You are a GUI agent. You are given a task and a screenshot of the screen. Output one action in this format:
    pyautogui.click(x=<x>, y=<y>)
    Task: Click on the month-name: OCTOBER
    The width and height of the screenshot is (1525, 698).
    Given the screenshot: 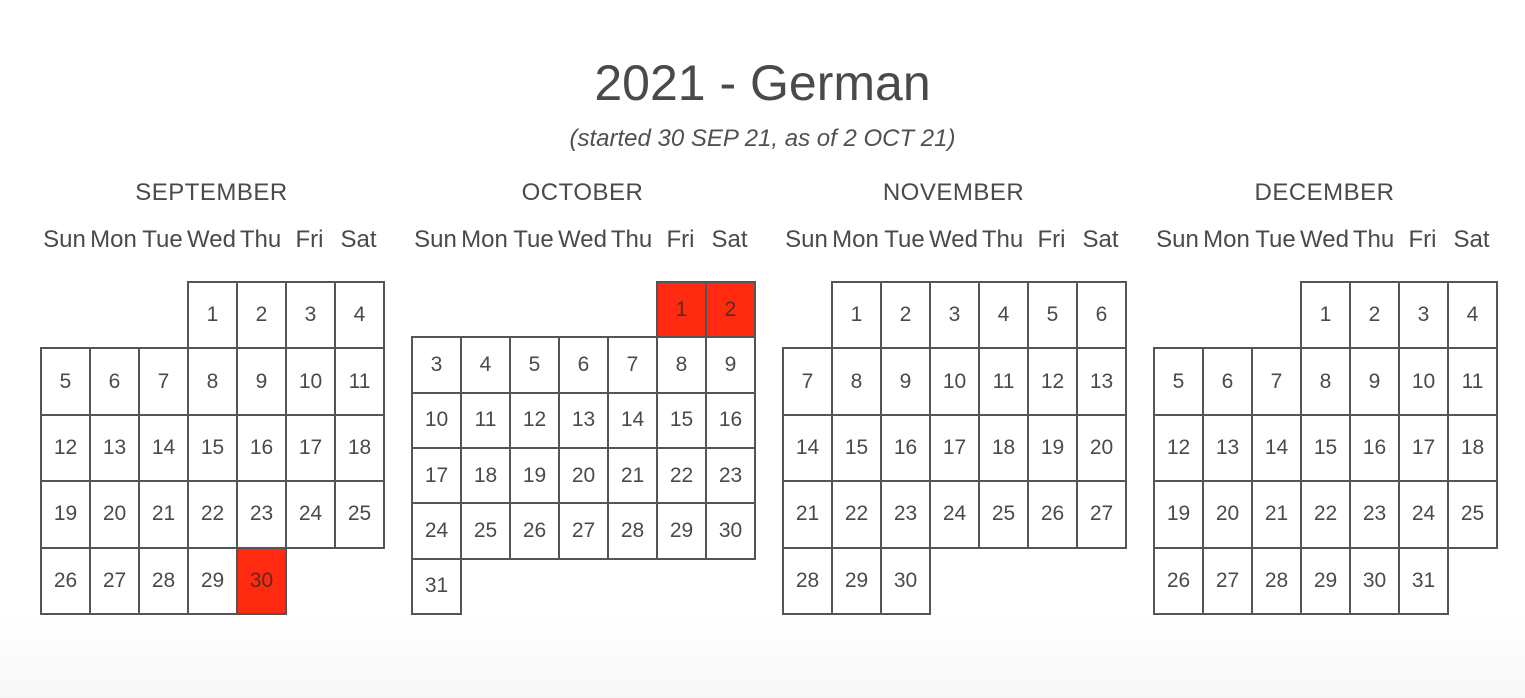 What is the action you would take?
    pyautogui.click(x=582, y=192)
    